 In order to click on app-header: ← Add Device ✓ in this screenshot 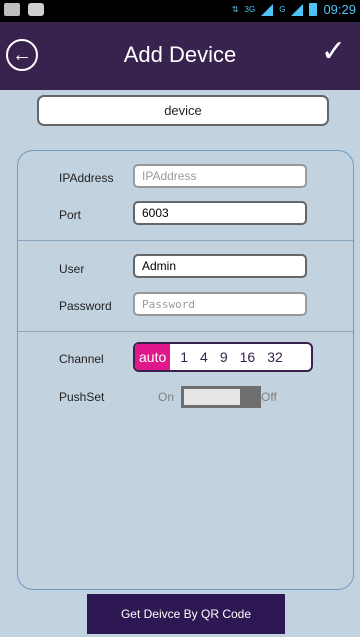, I will do `click(180, 56)`.